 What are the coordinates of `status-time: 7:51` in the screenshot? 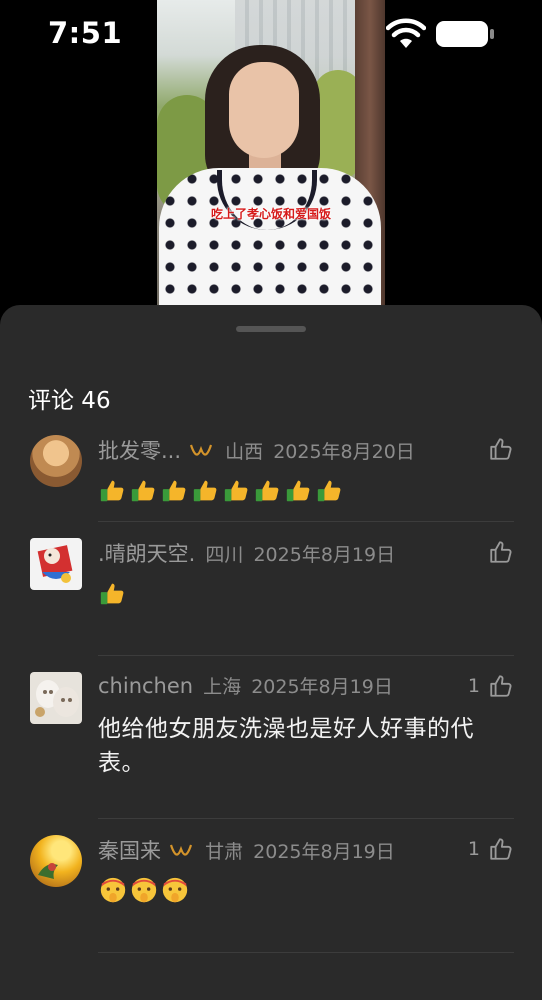 It's located at (85, 33).